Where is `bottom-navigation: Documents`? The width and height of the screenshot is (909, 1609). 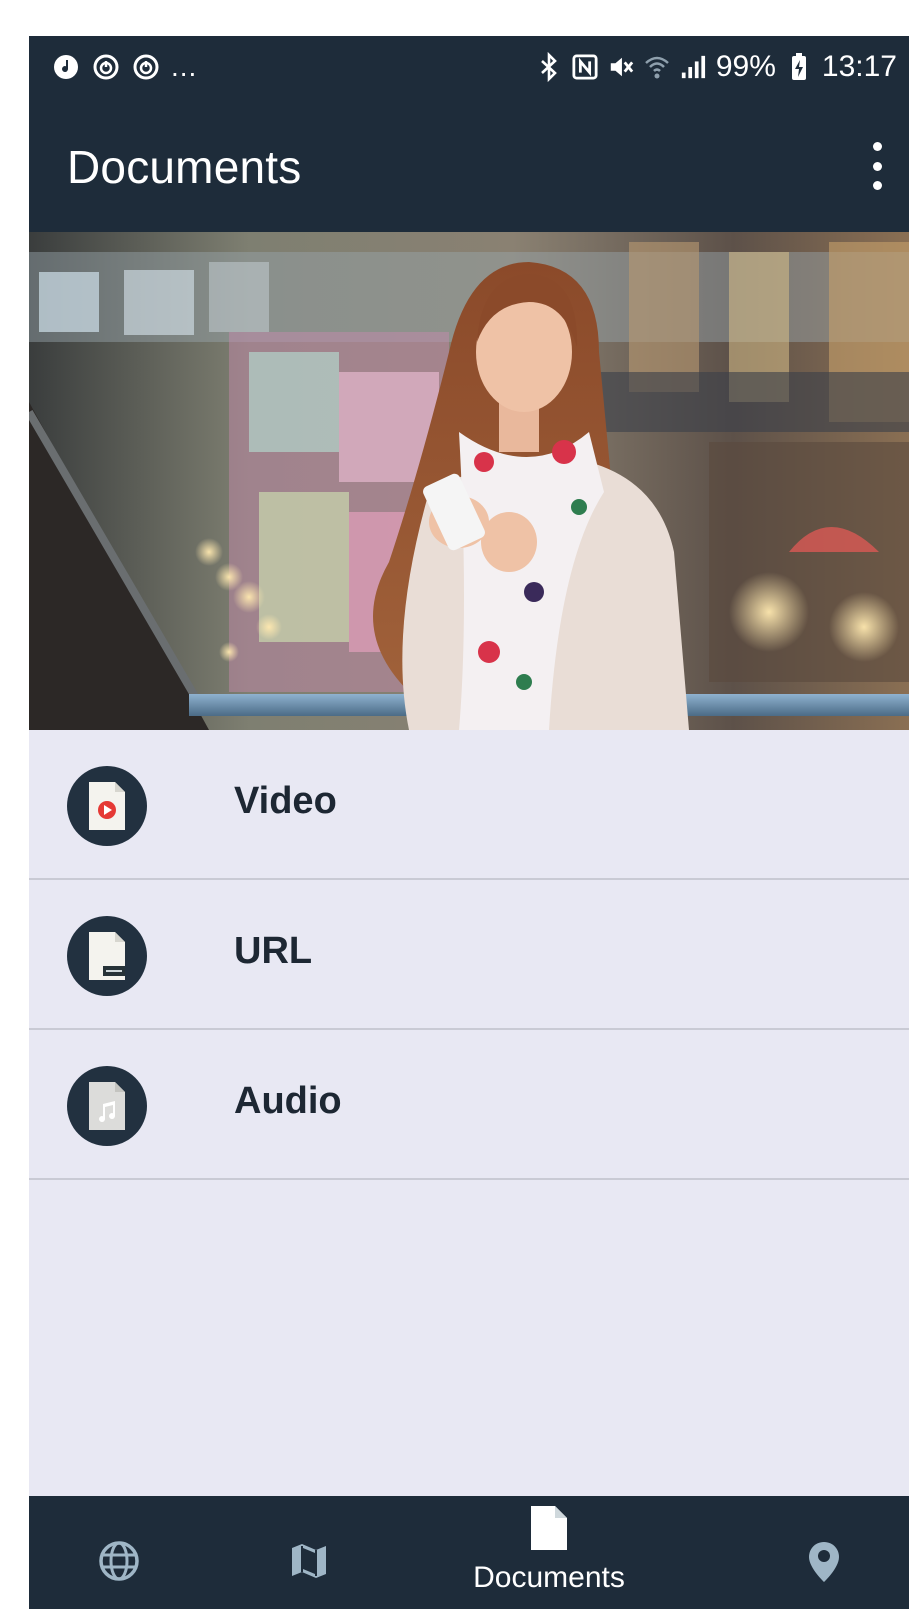 bottom-navigation: Documents is located at coordinates (469, 1552).